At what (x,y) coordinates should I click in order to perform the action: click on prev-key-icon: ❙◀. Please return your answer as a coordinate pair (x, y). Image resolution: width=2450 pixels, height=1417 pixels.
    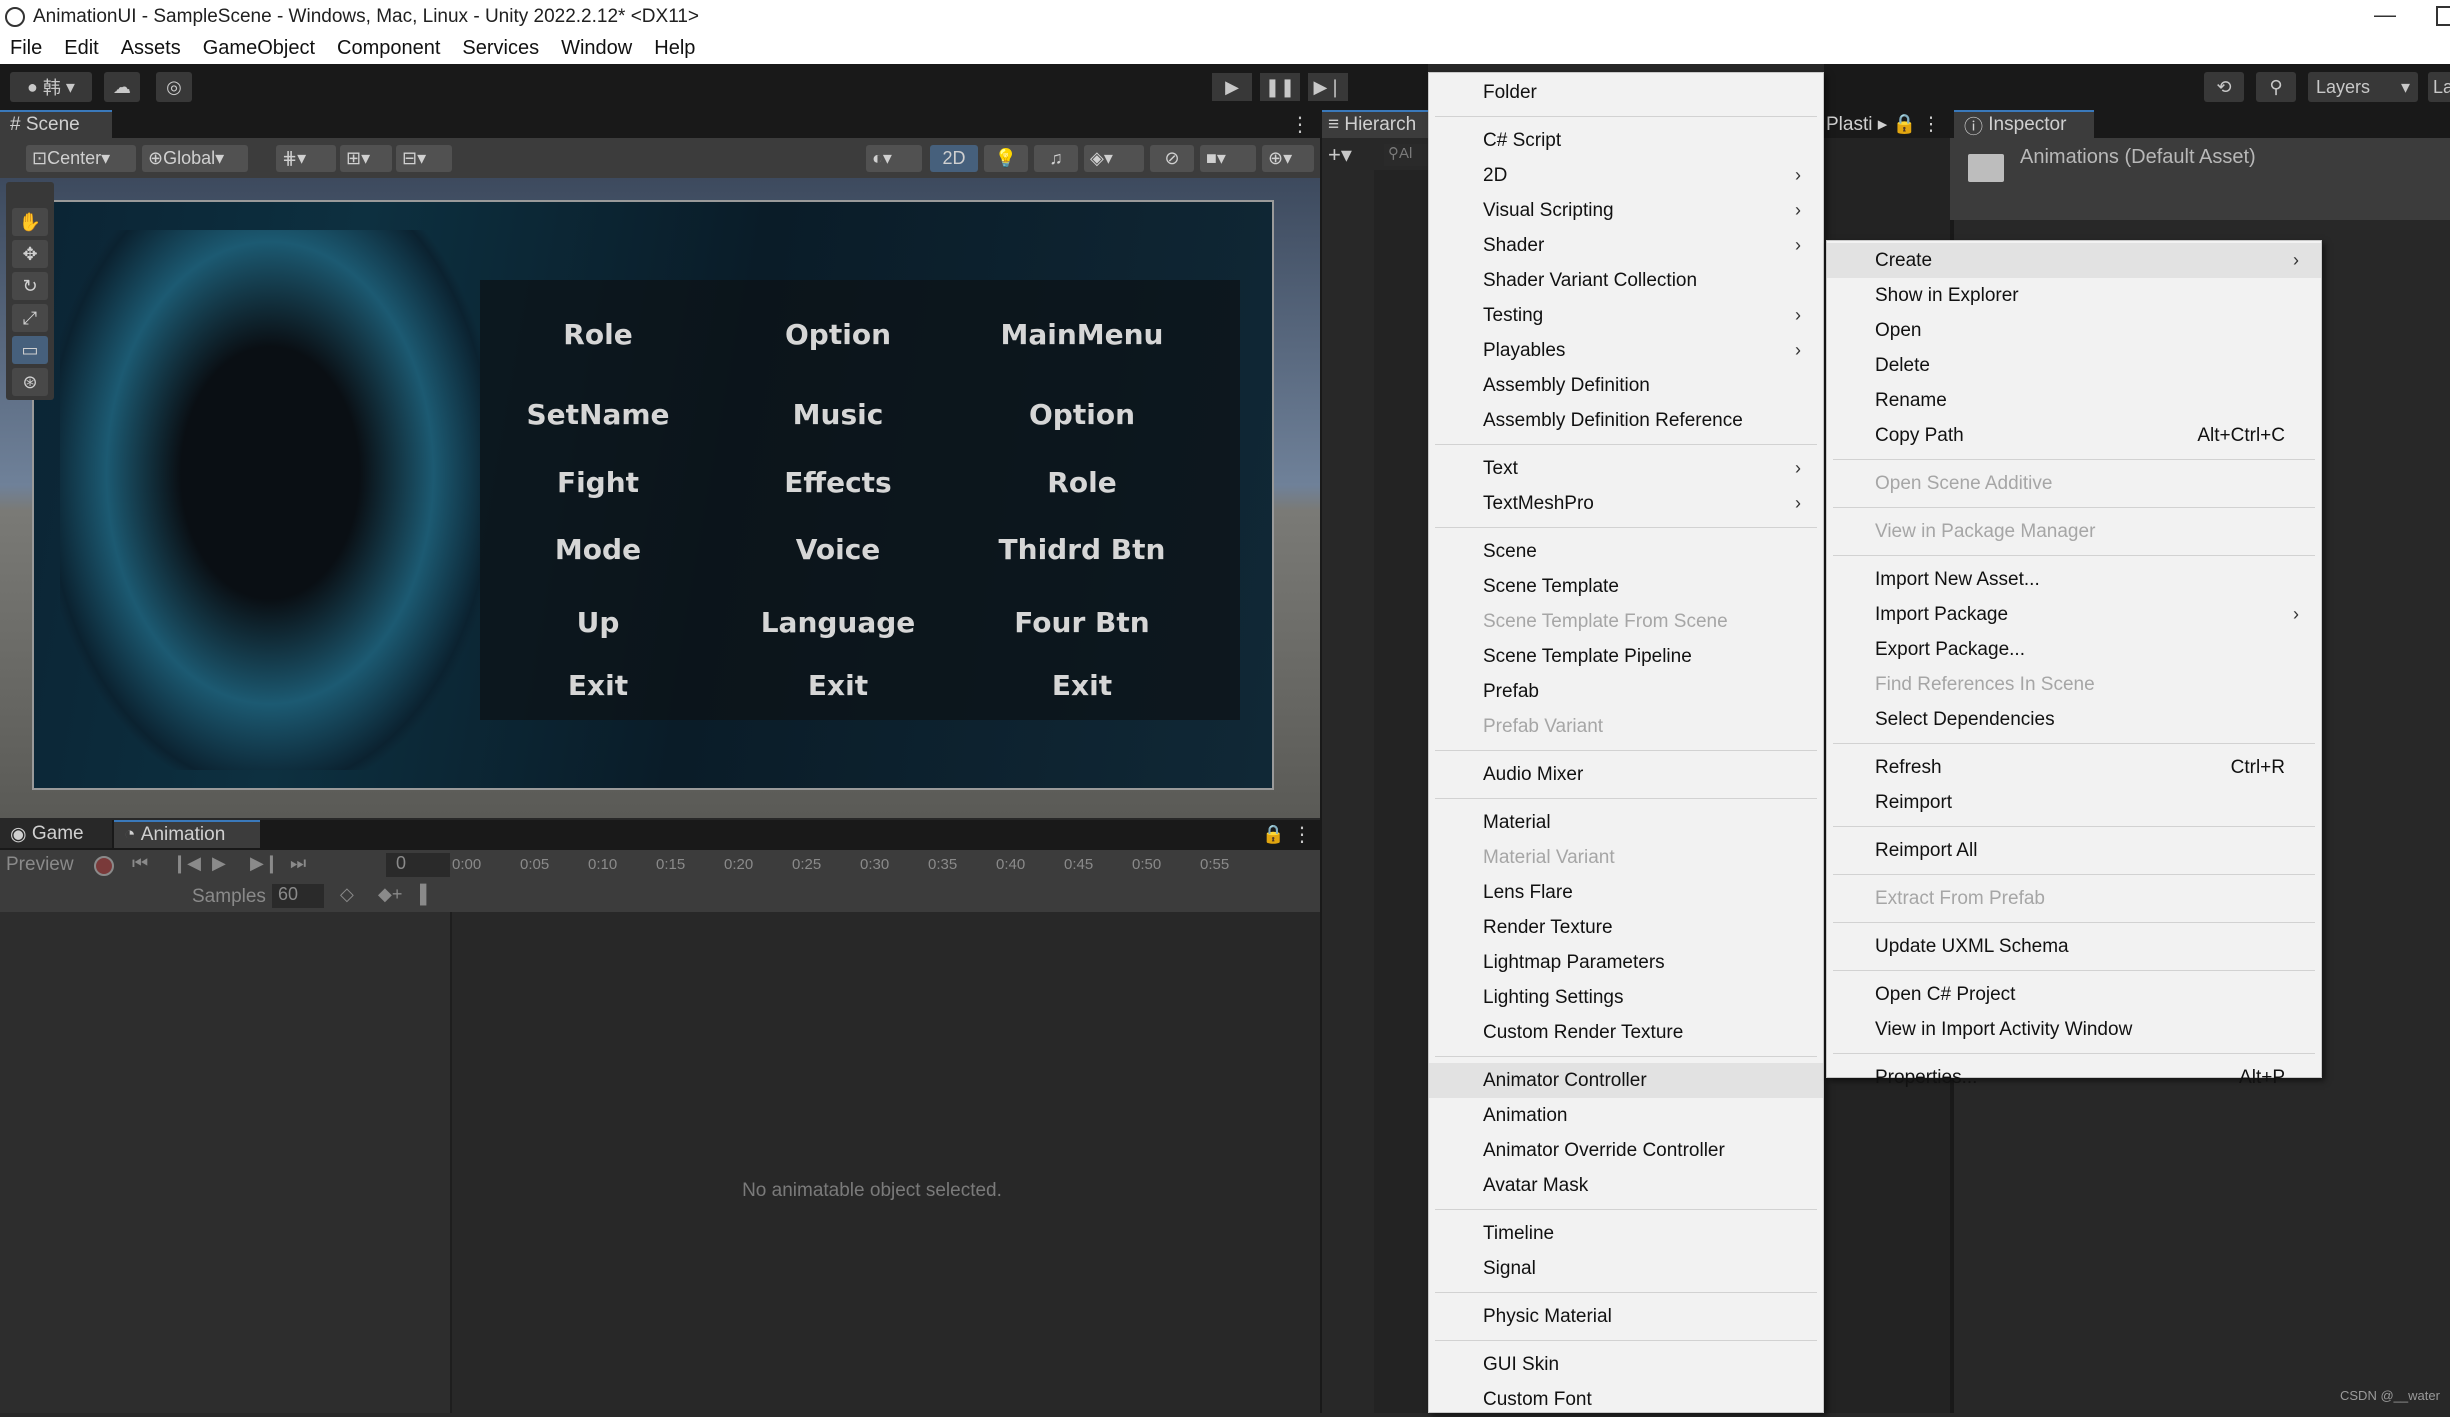
    Looking at the image, I should click on (186, 863).